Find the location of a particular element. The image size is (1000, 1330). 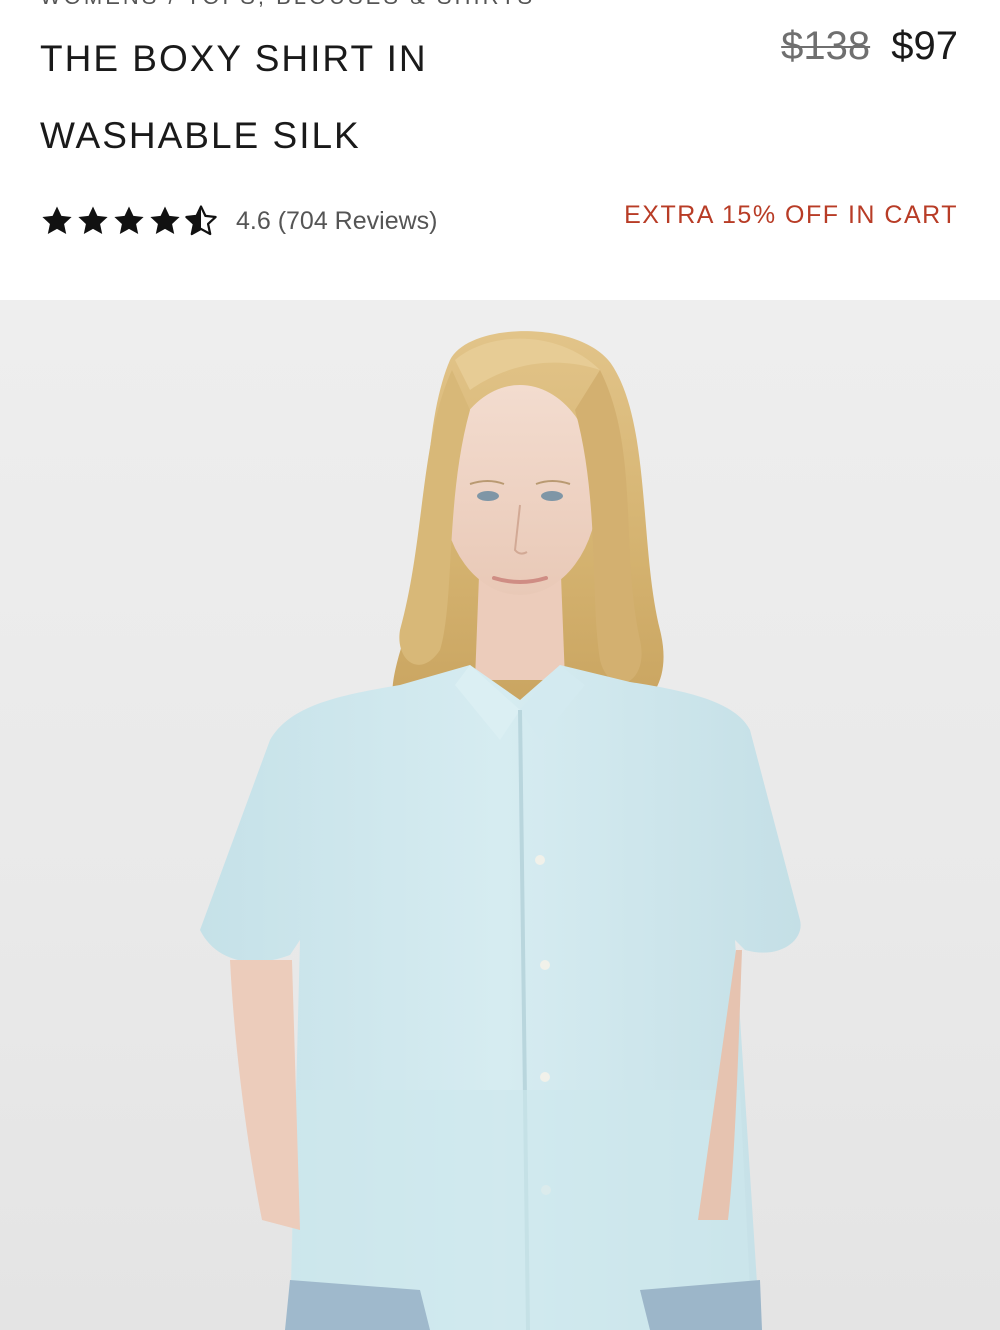

rating-stars is located at coordinates (129, 221).